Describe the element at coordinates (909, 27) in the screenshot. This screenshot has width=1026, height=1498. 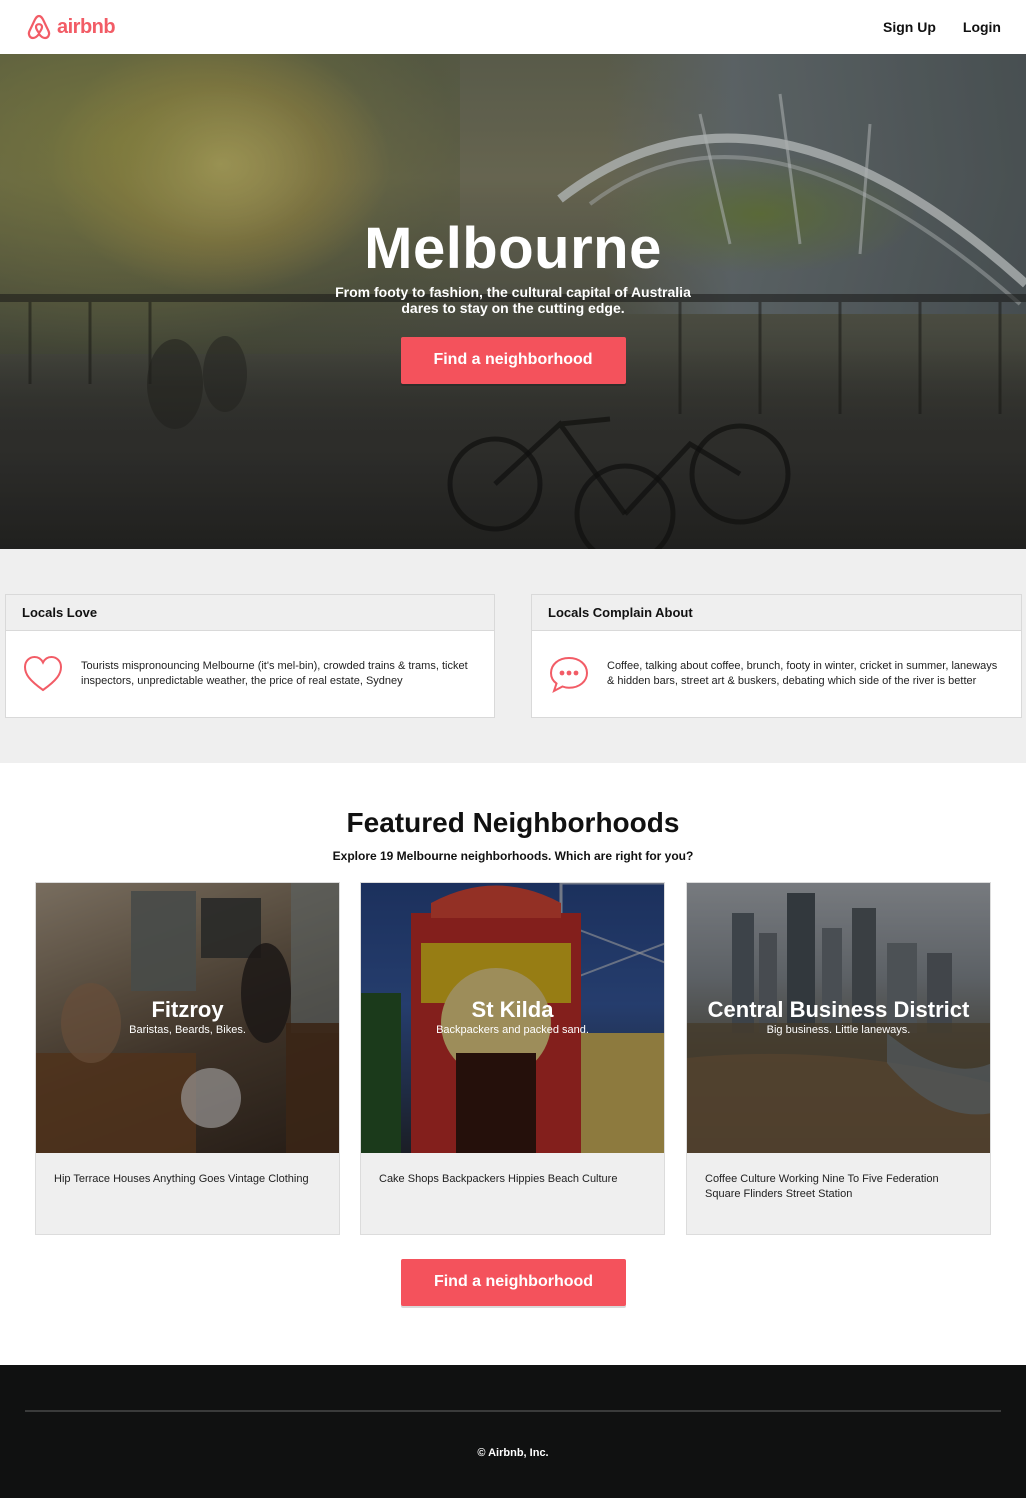
I see `signup-link: Sign Up` at that location.